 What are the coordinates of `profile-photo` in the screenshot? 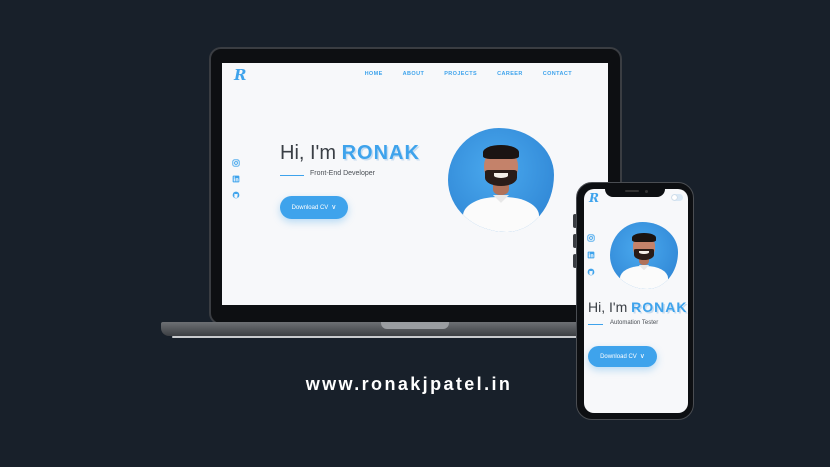 It's located at (501, 180).